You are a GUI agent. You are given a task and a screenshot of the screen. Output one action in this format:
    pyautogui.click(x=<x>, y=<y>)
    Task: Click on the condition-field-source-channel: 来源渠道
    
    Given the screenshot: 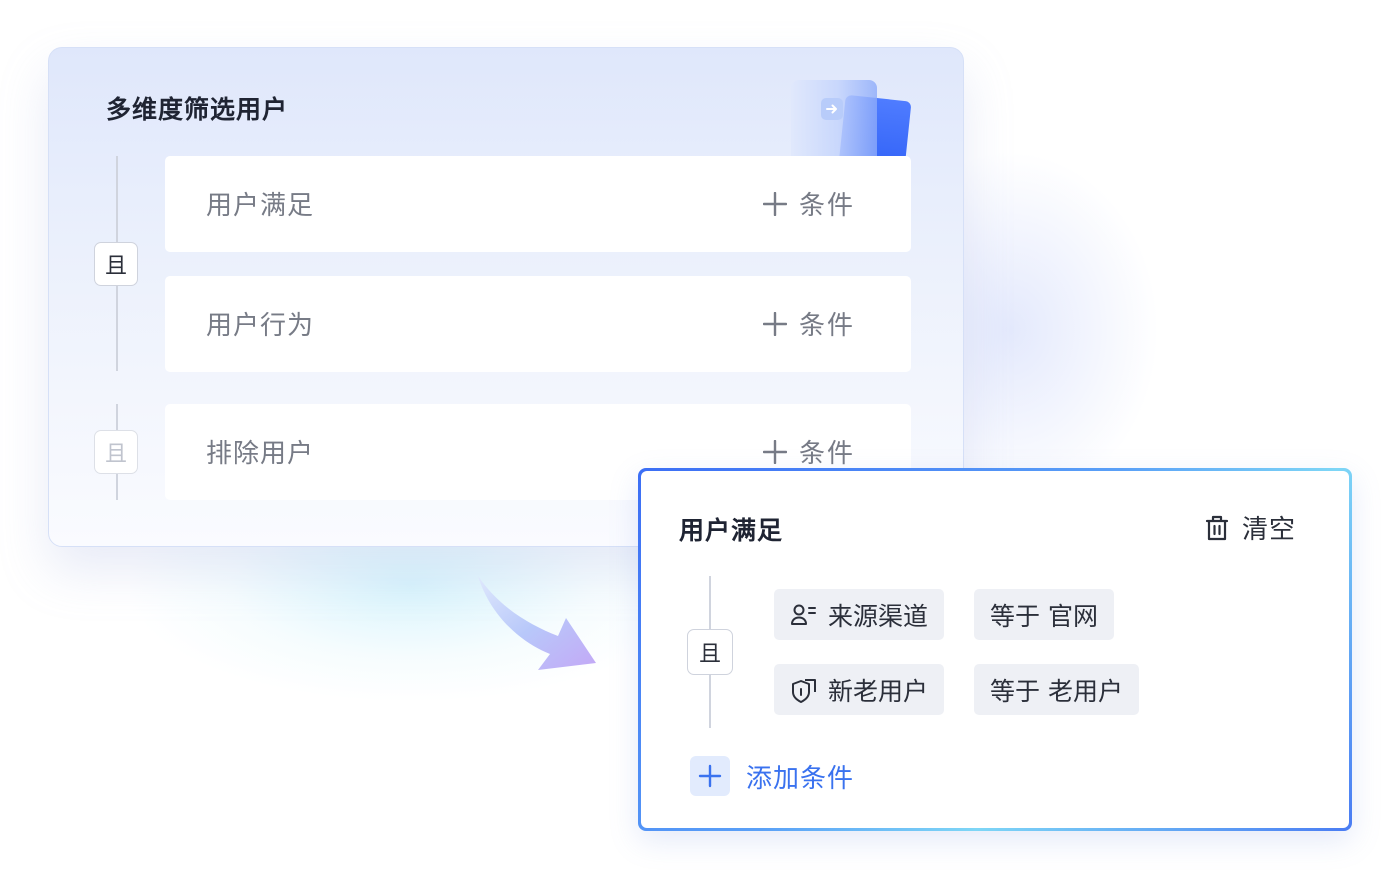 What is the action you would take?
    pyautogui.click(x=859, y=614)
    